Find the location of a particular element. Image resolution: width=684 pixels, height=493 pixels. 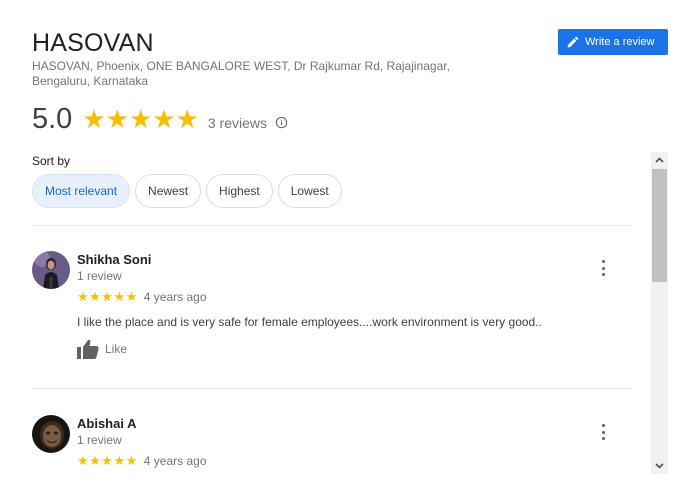

like-button: Like is located at coordinates (102, 349).